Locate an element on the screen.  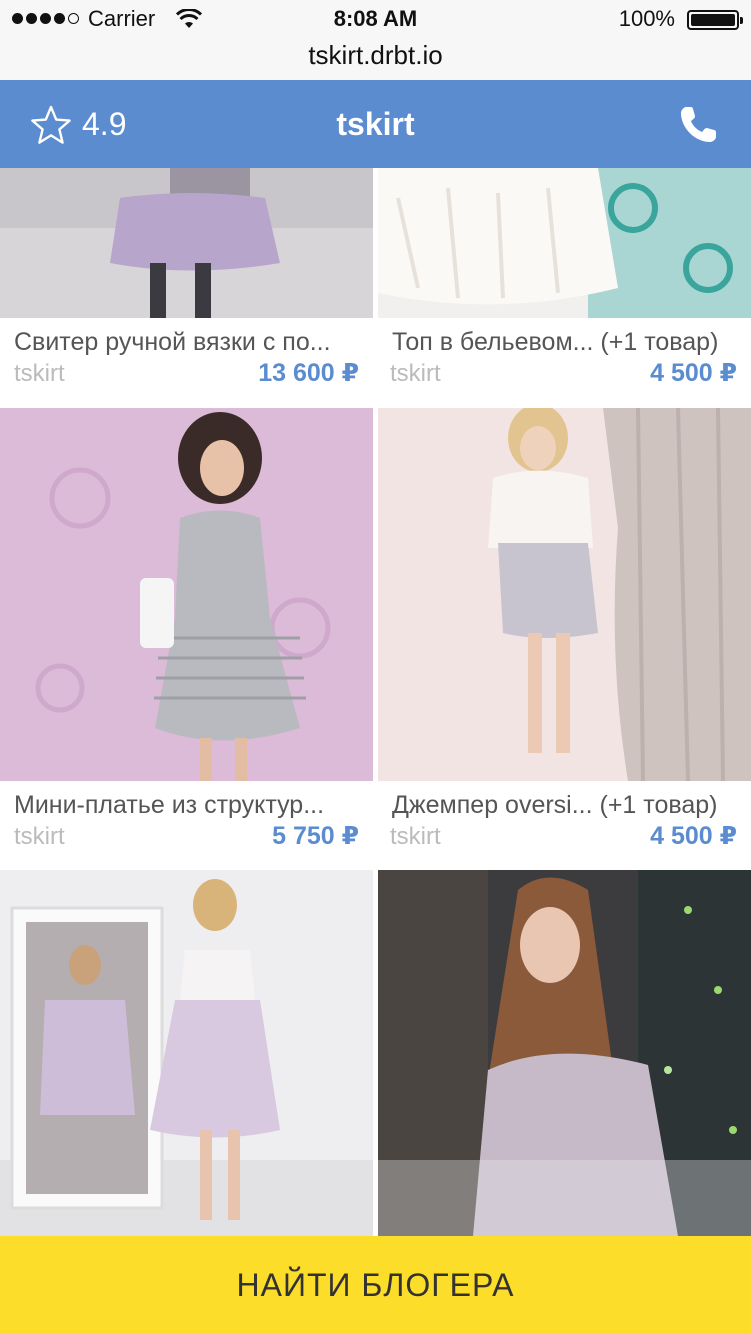
product-name: Джемпер oversi... (+1 товар) is located at coordinates (555, 805).